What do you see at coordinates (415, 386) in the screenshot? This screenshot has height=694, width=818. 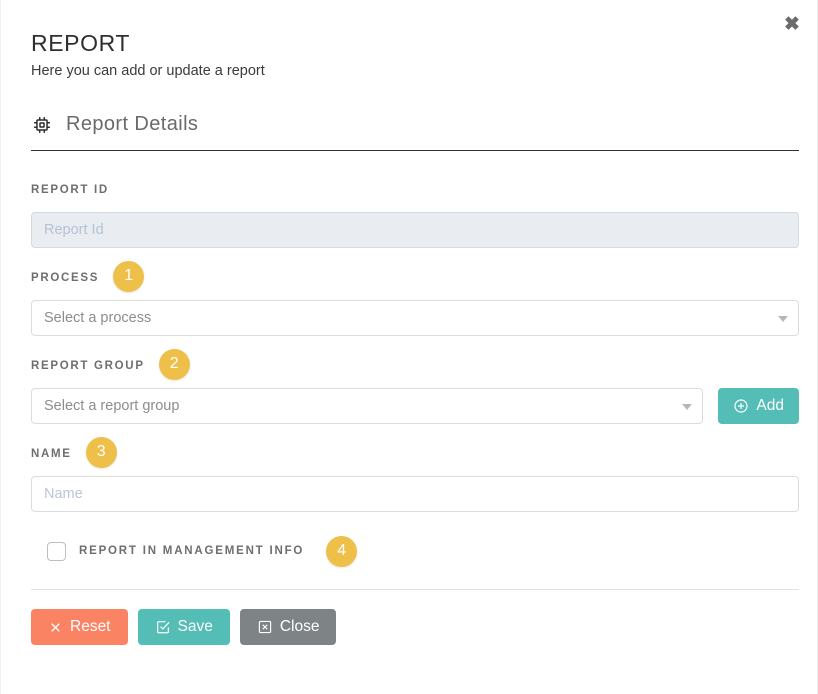 I see `field-report-group: REPORT GROUP 2 Select a report group Add` at bounding box center [415, 386].